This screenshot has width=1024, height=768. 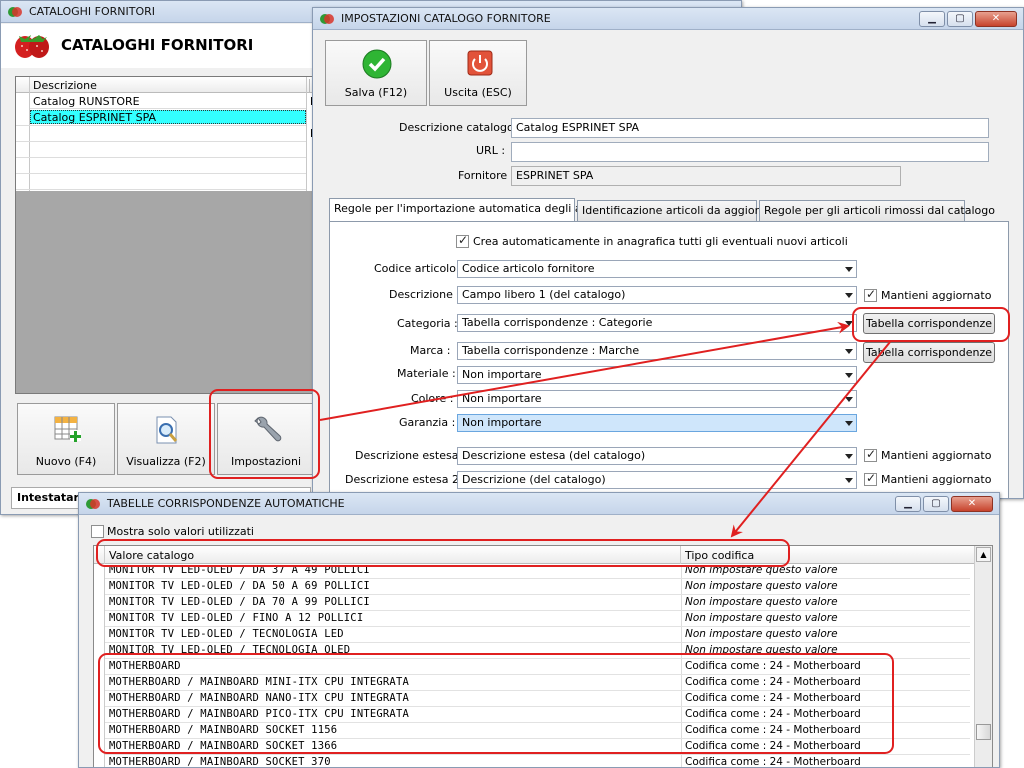 I want to click on mantieni-descrizione-label: Mantieni aggiornato, so click(x=936, y=295).